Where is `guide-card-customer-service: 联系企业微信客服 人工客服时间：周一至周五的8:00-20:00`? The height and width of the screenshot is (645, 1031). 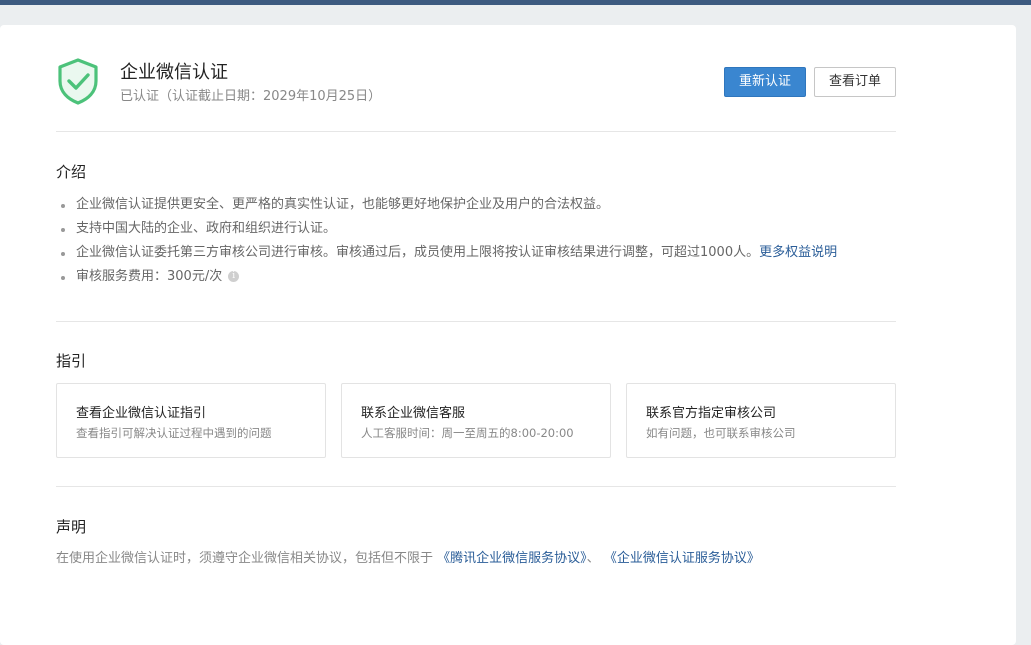 guide-card-customer-service: 联系企业微信客服 人工客服时间：周一至周五的8:00-20:00 is located at coordinates (476, 420).